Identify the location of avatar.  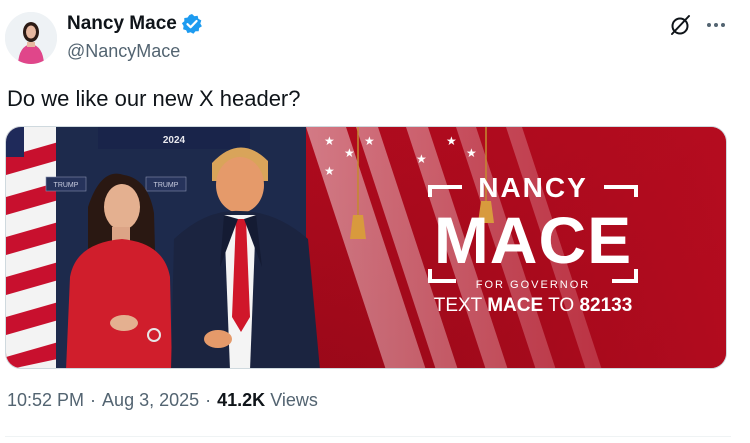
(31, 38).